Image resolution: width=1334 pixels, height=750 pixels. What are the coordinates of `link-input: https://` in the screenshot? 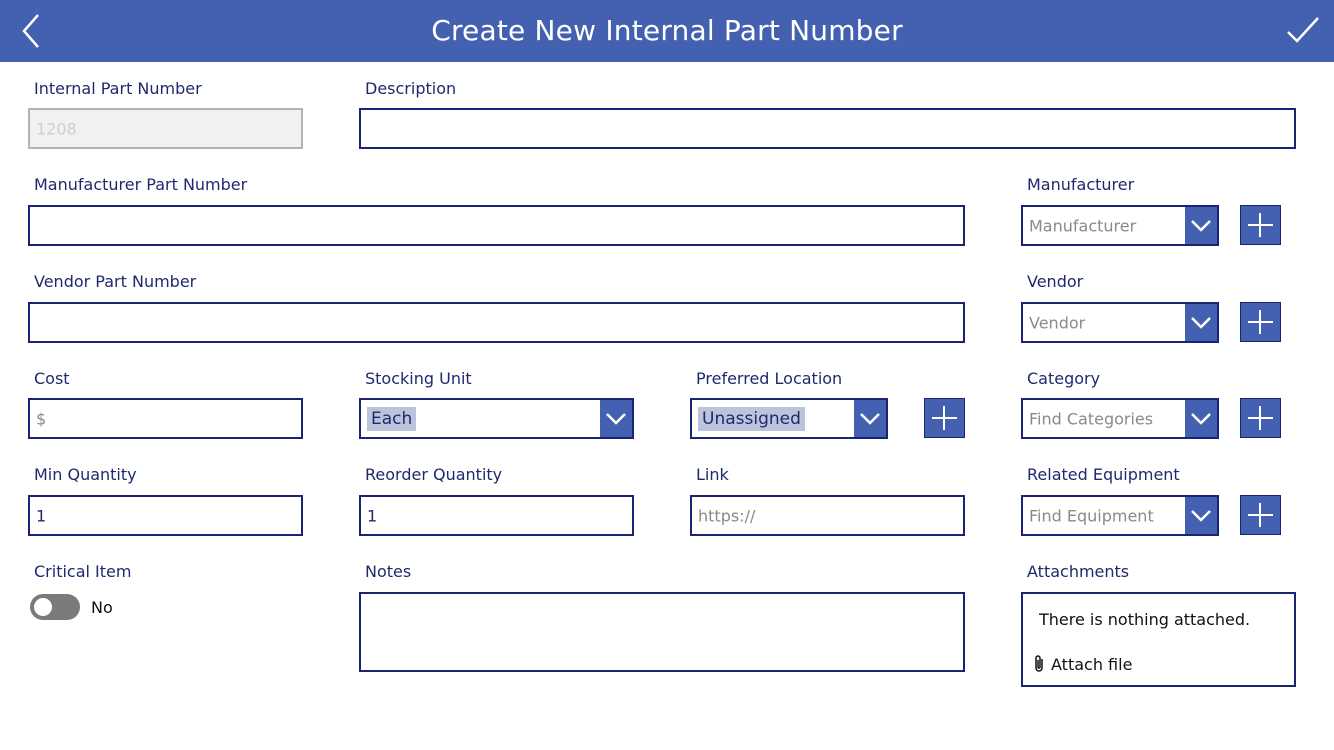 It's located at (827, 515).